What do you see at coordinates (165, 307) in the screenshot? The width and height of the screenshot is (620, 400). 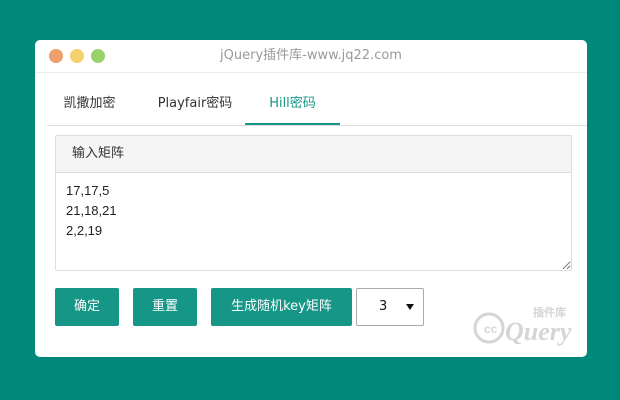 I see `reset-button: 重置` at bounding box center [165, 307].